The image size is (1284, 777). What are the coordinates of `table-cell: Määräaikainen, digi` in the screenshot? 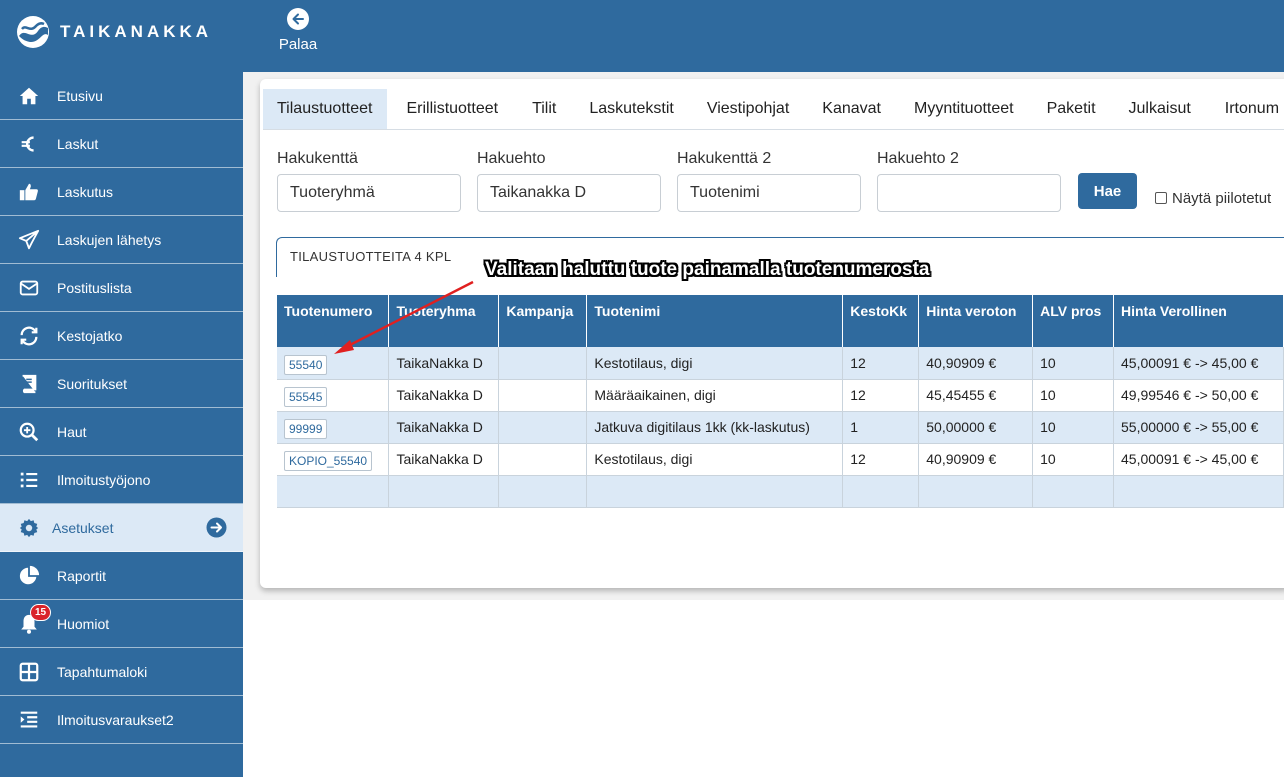 It's located at (715, 395).